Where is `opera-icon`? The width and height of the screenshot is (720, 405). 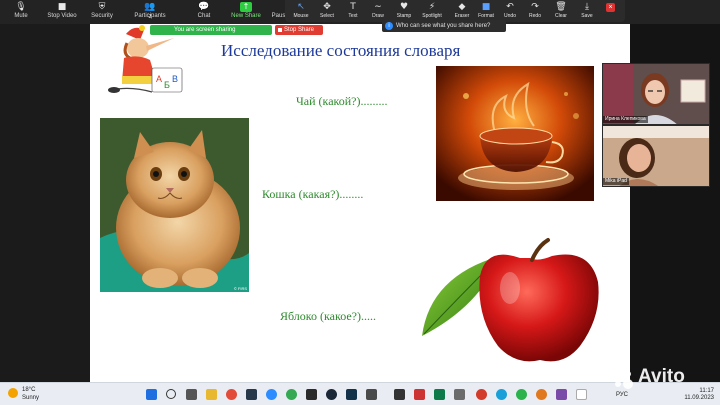
opera-icon is located at coordinates (481, 394).